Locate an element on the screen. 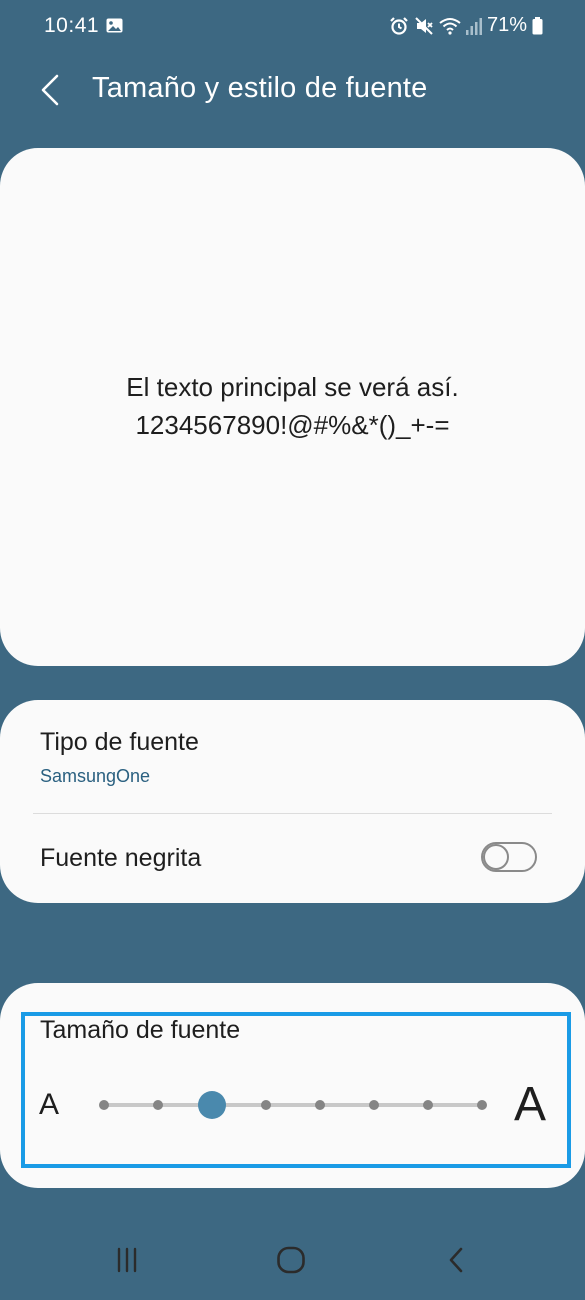 The image size is (585, 1300). font-size-label: Tamaño de fuente is located at coordinates (140, 1030).